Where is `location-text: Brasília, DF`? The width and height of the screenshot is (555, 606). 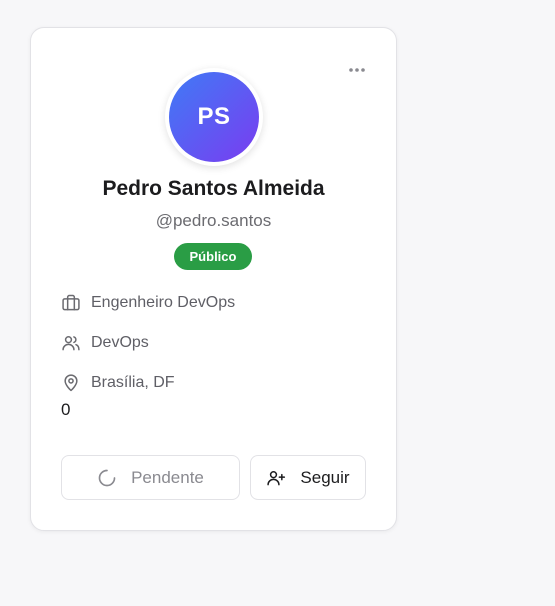 location-text: Brasília, DF is located at coordinates (133, 382).